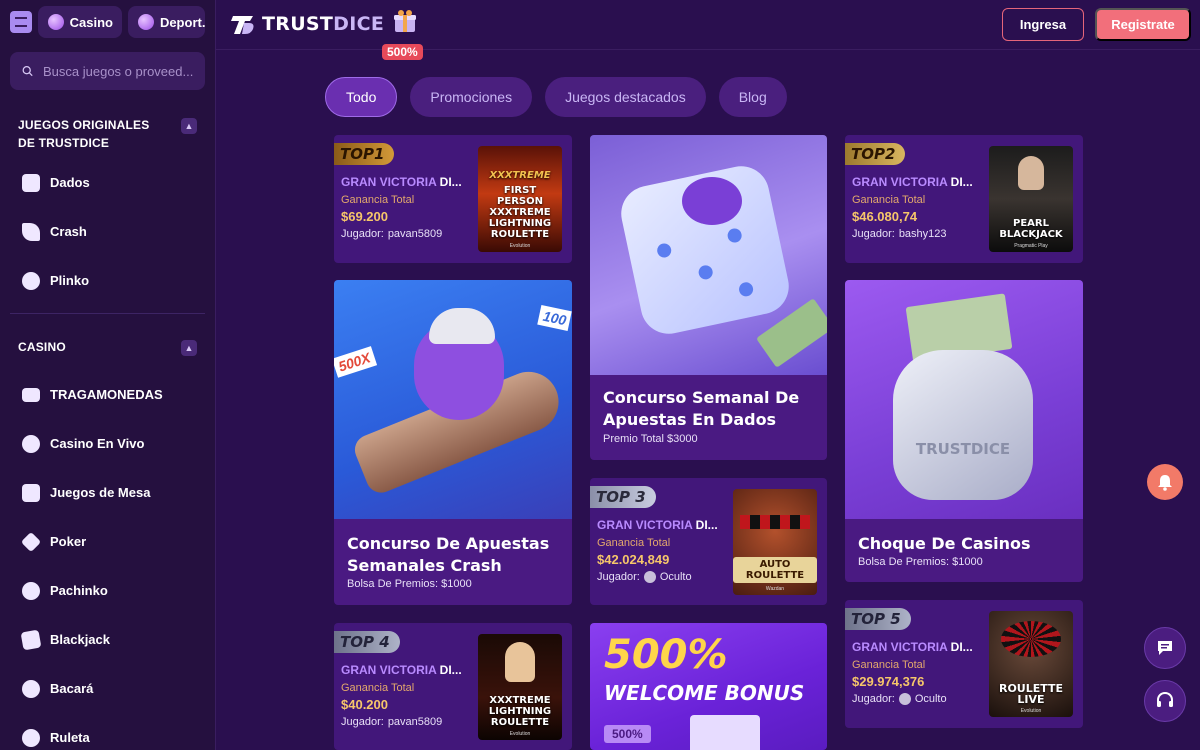 This screenshot has width=1200, height=750. I want to click on tab-todo: Todo, so click(361, 97).